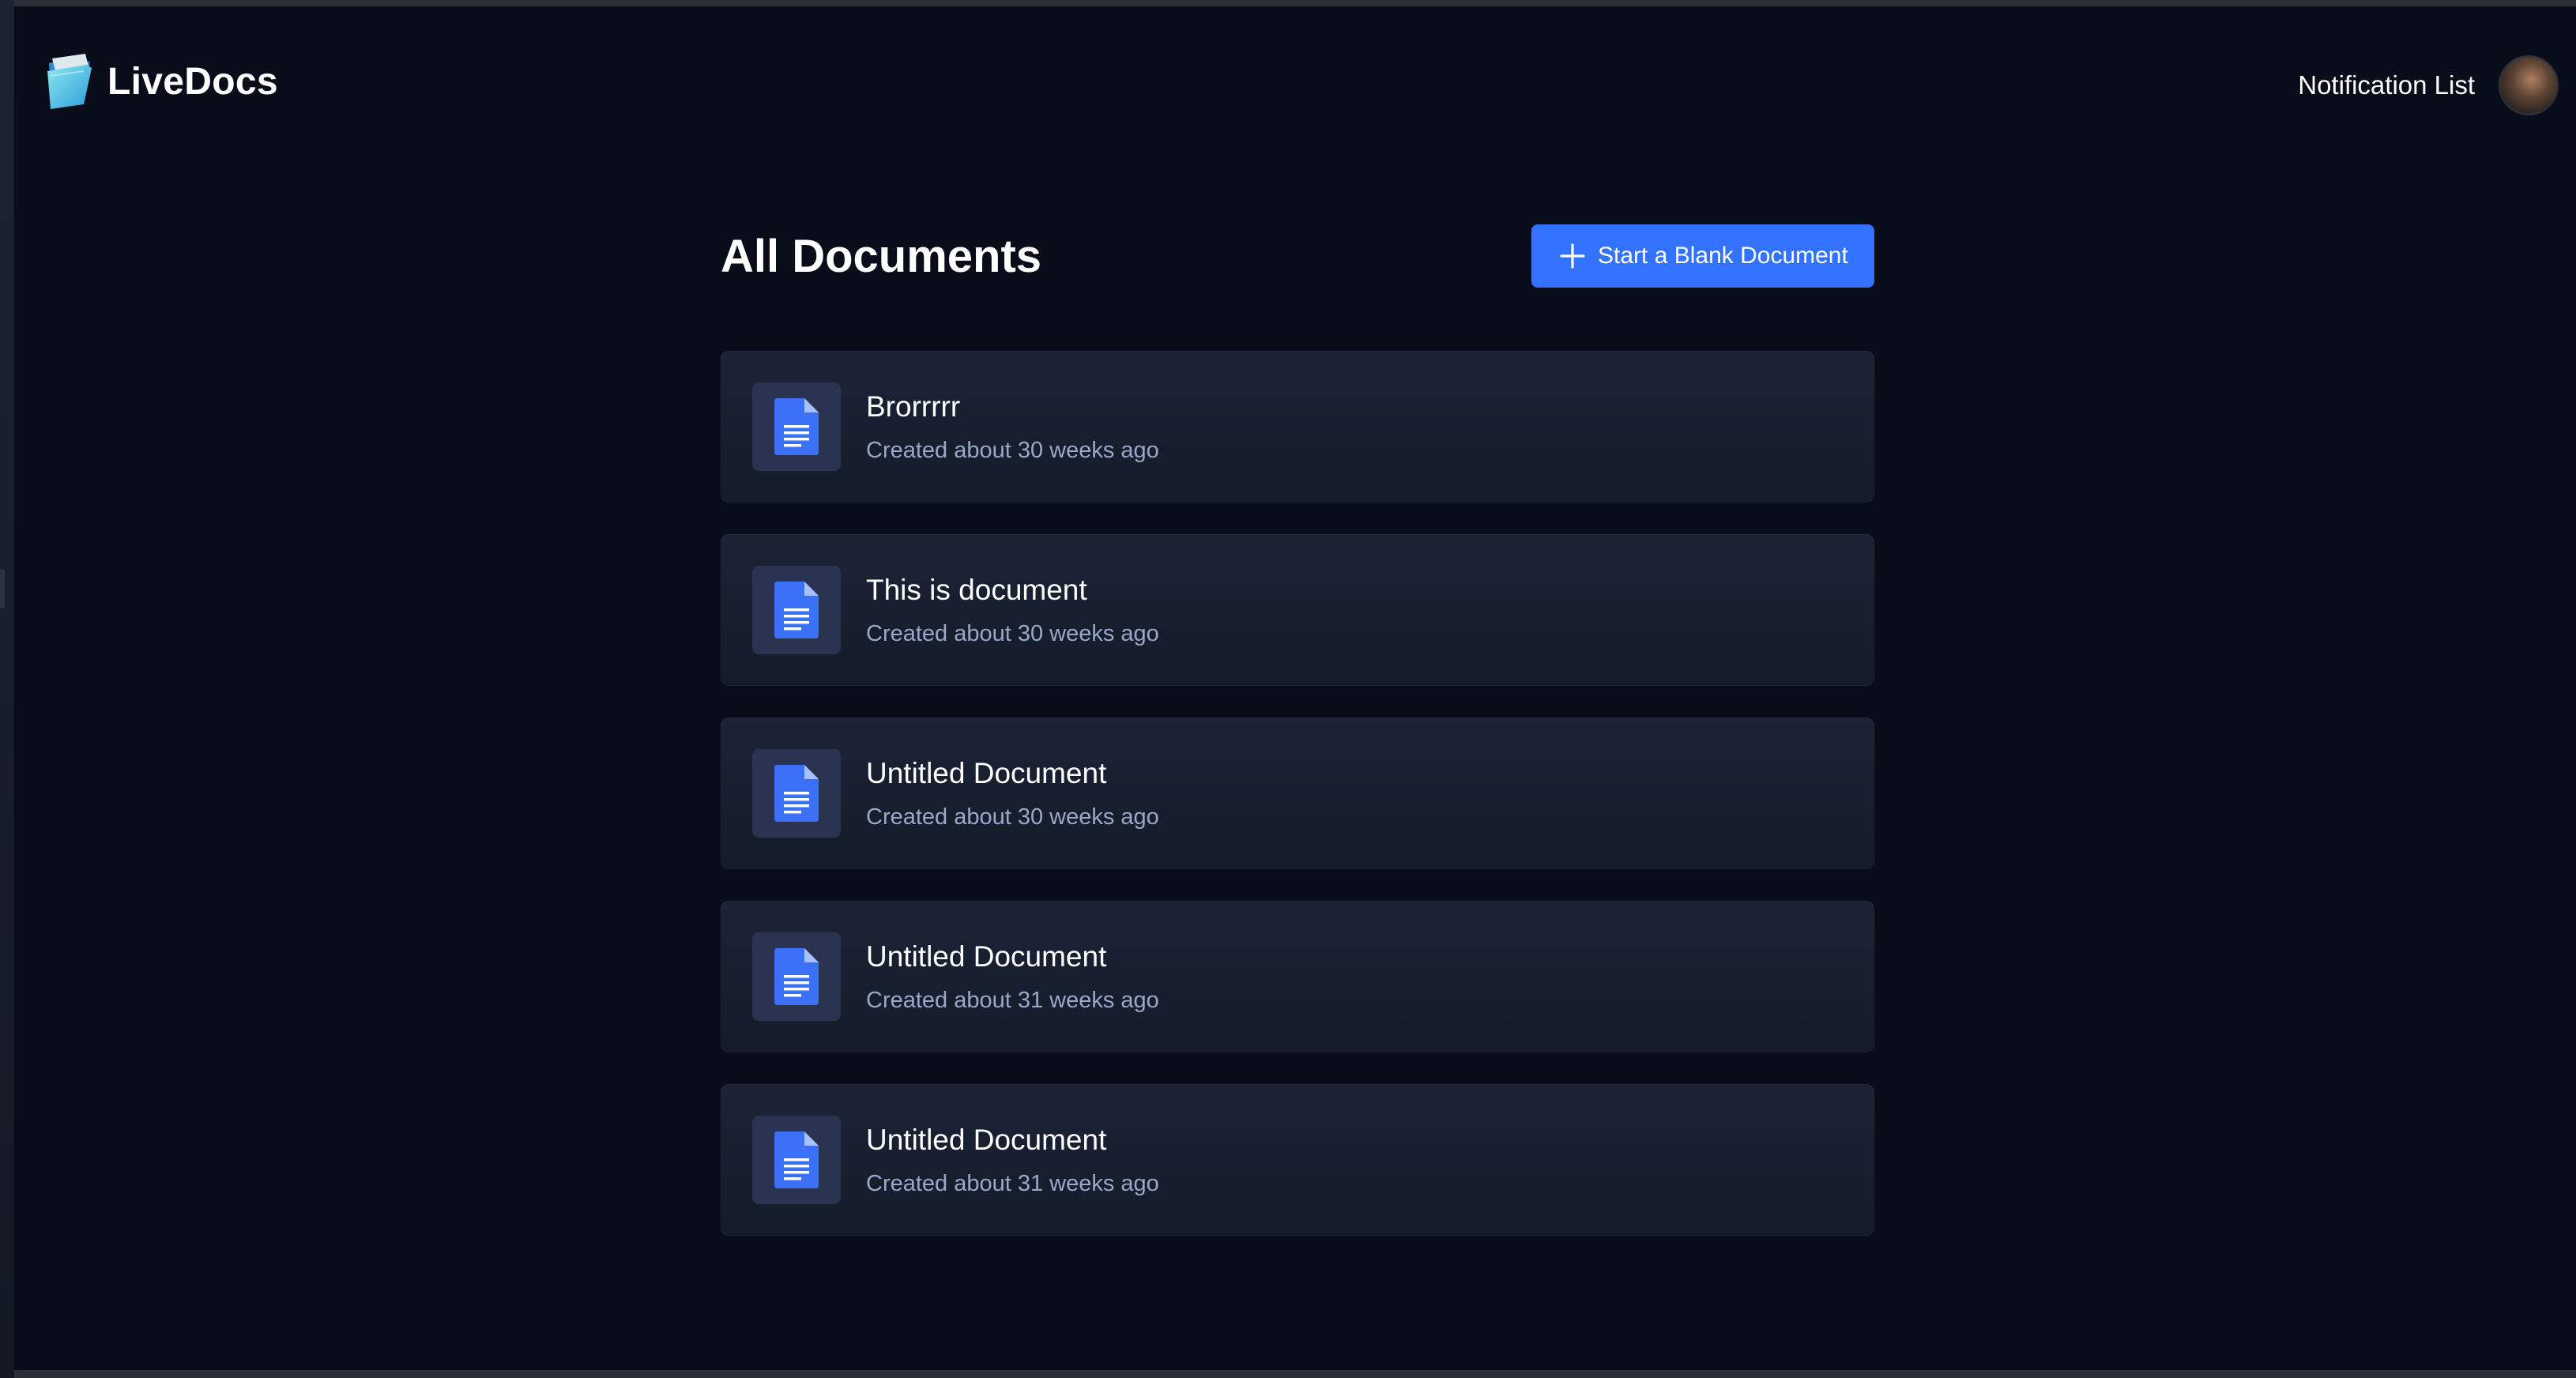  I want to click on user-avatar, so click(2529, 85).